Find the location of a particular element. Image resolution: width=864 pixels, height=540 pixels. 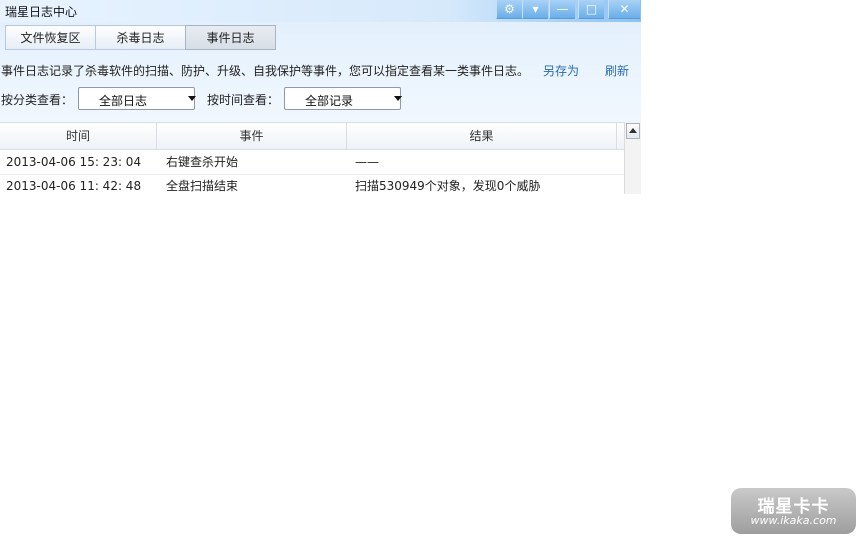

row-event: 右键查杀开始 is located at coordinates (202, 162).